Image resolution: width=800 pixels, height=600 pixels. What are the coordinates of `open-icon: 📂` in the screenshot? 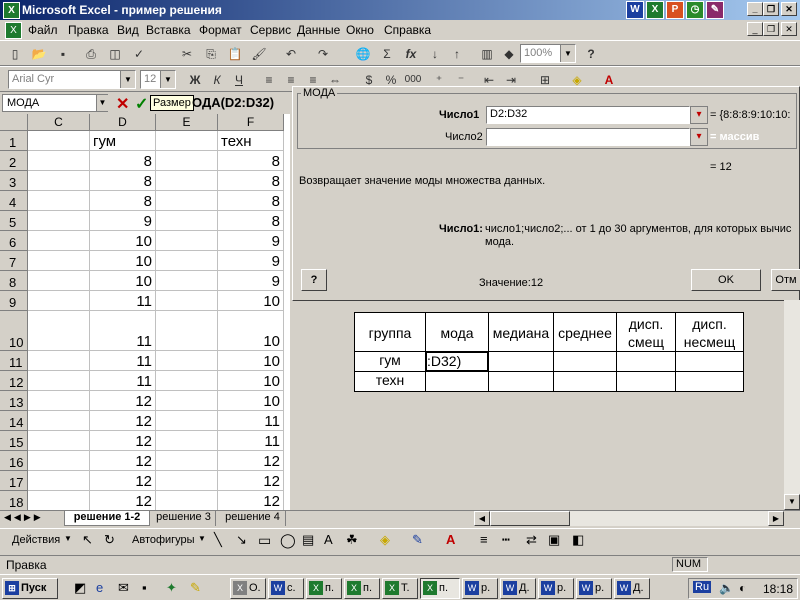 It's located at (39, 54).